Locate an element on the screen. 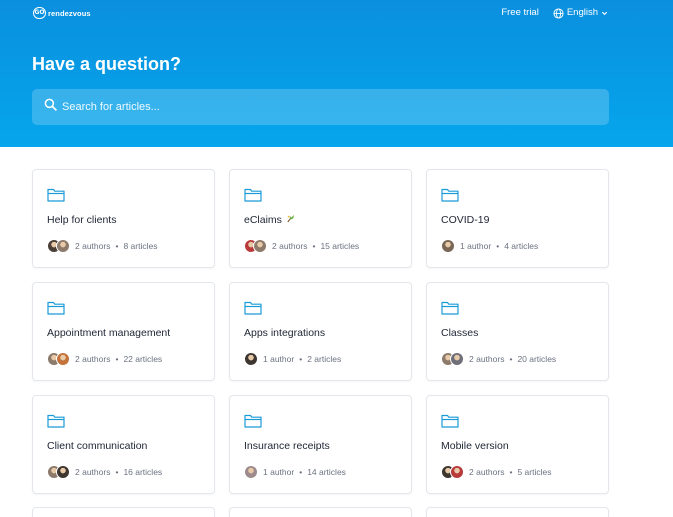 This screenshot has height=517, width=673. collection-card: Help for clients 2 authors • 8 articles is located at coordinates (123, 218).